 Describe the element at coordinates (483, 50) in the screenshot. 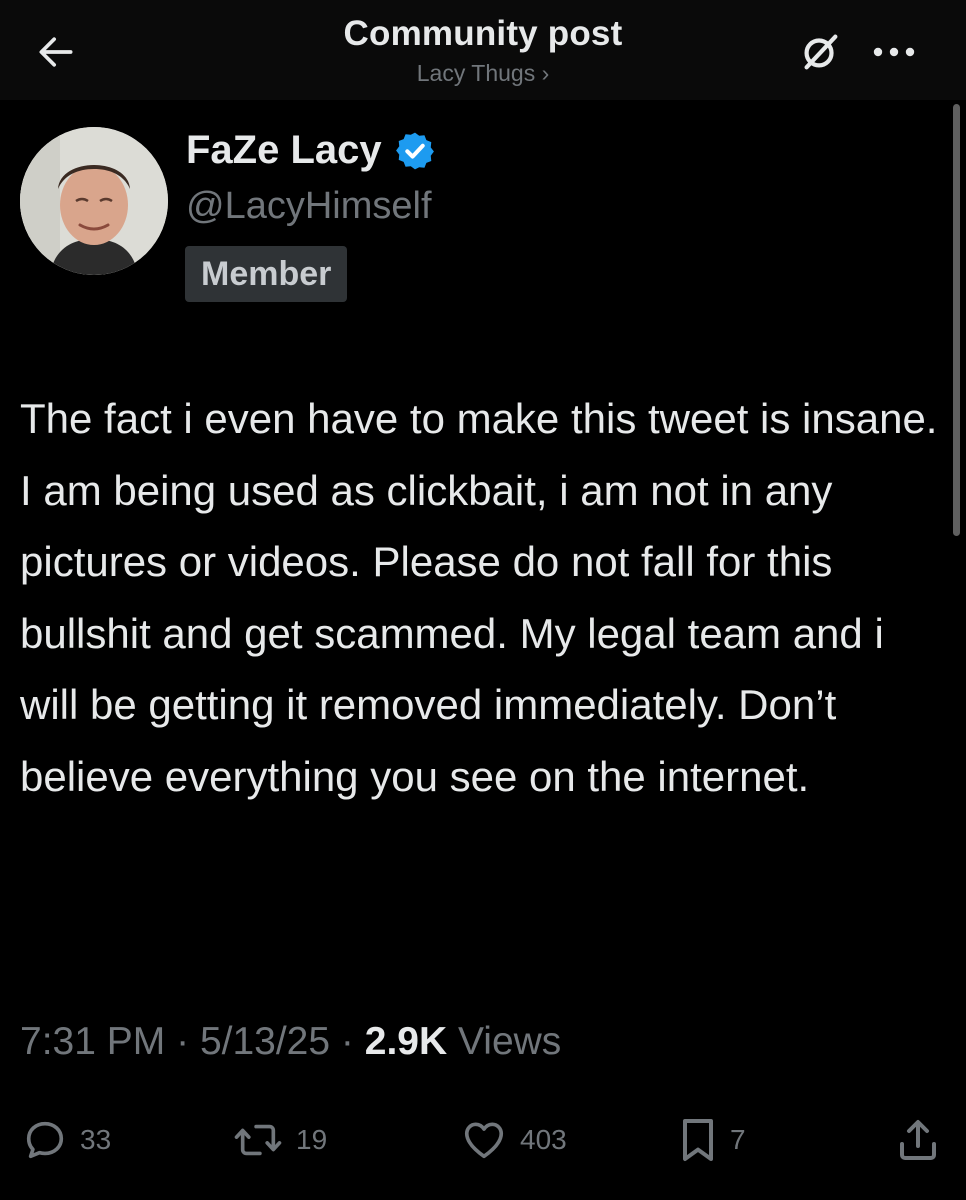

I see `top-bar: Community post Lacy Thugs ›` at that location.